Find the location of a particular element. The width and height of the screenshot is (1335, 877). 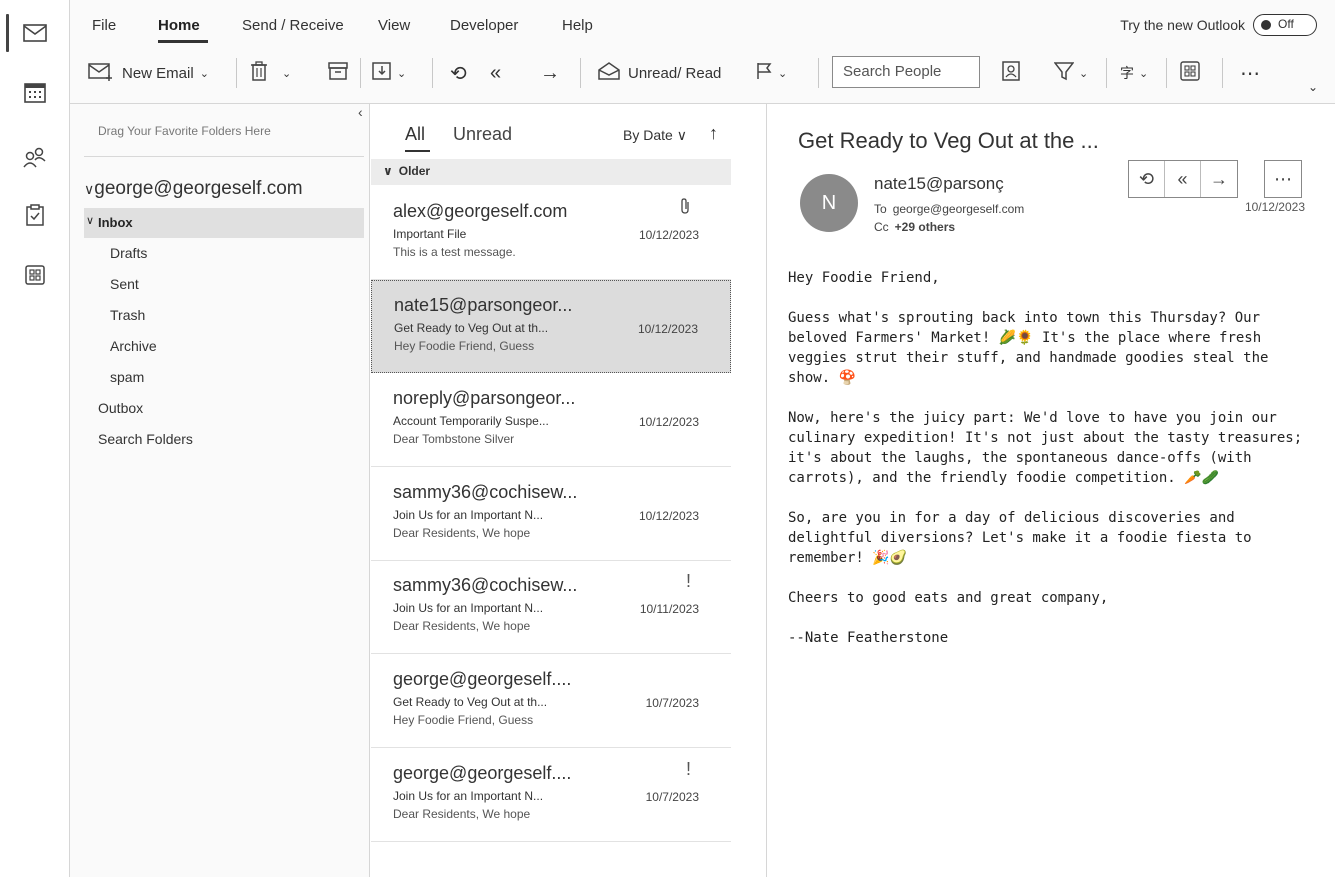

apps-button is located at coordinates (1190, 73).